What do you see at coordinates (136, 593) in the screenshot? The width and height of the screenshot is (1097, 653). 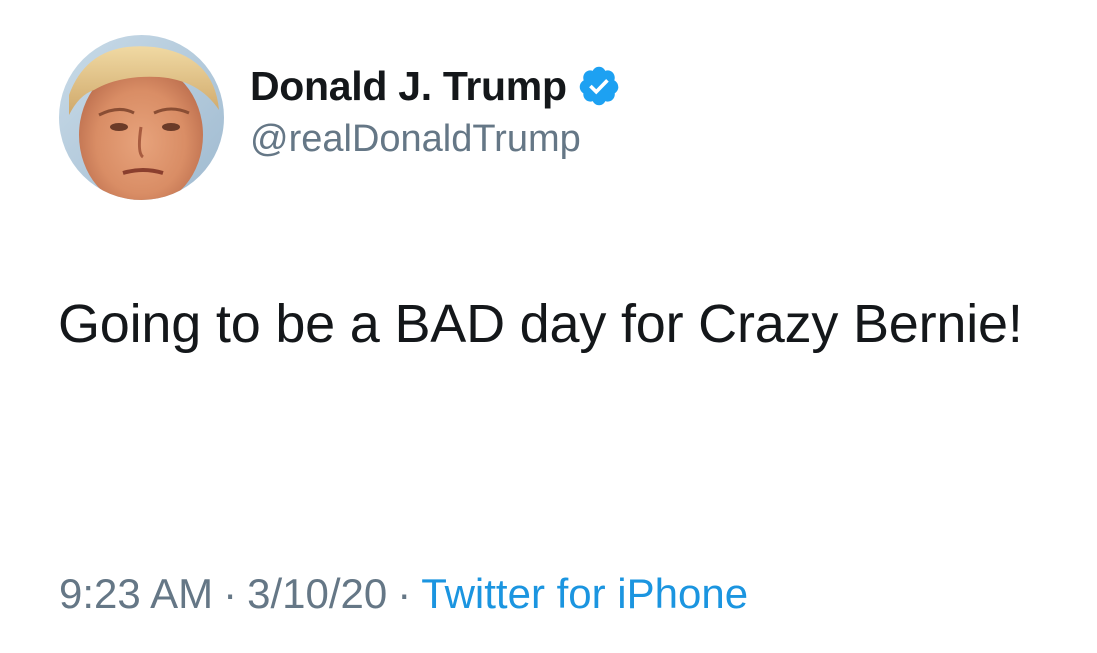 I see `tweet-time: 9:23 AM` at bounding box center [136, 593].